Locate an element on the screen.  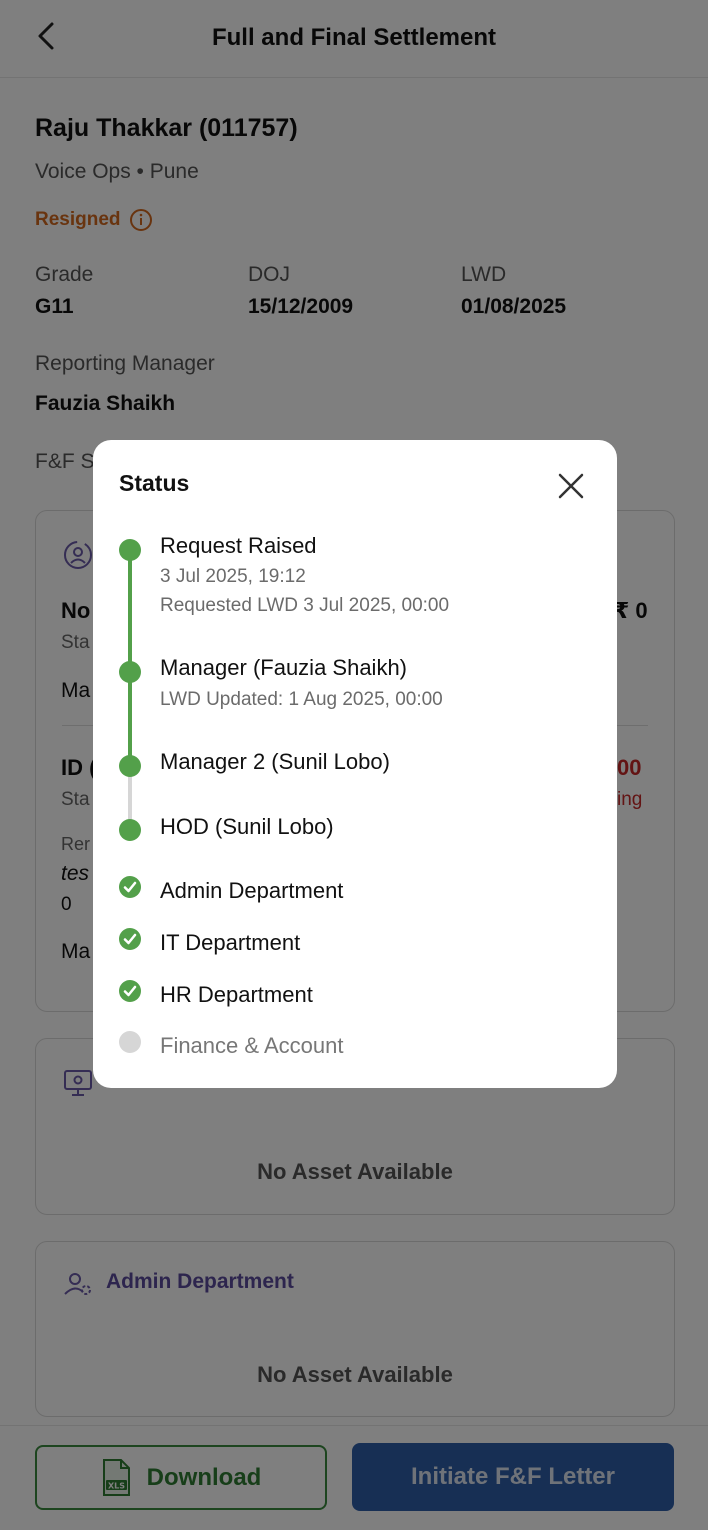
step-title: HOD (Sunil Lobo) is located at coordinates (247, 826).